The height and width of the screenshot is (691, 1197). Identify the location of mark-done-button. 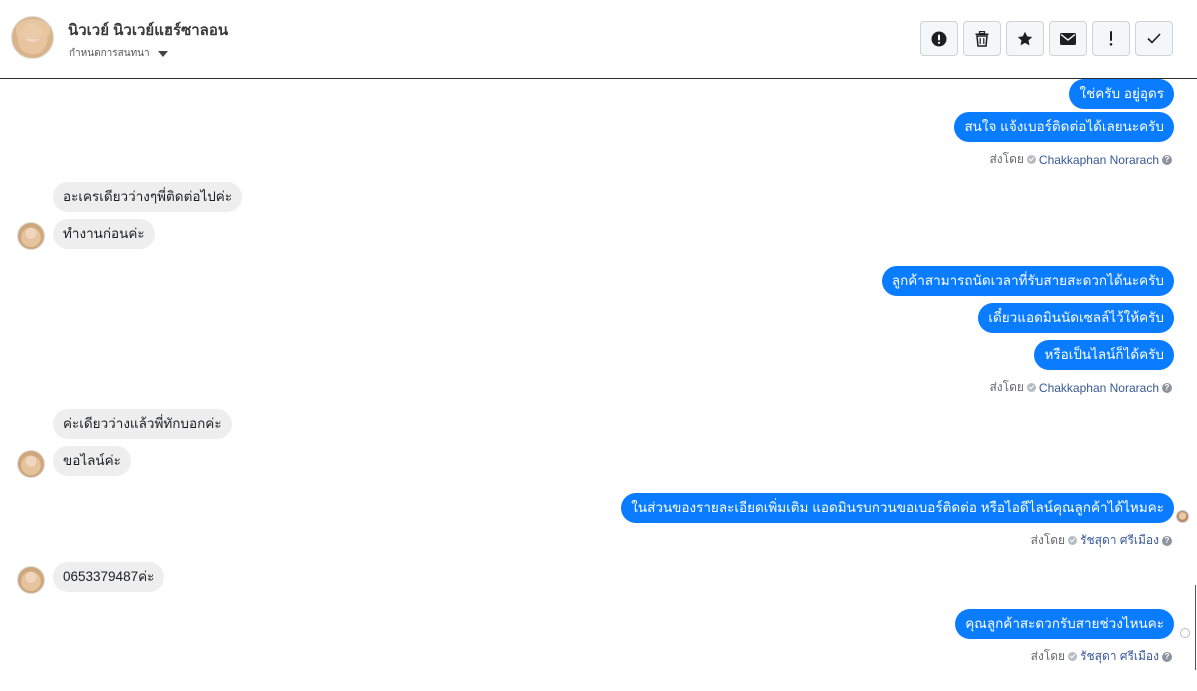
(1154, 38).